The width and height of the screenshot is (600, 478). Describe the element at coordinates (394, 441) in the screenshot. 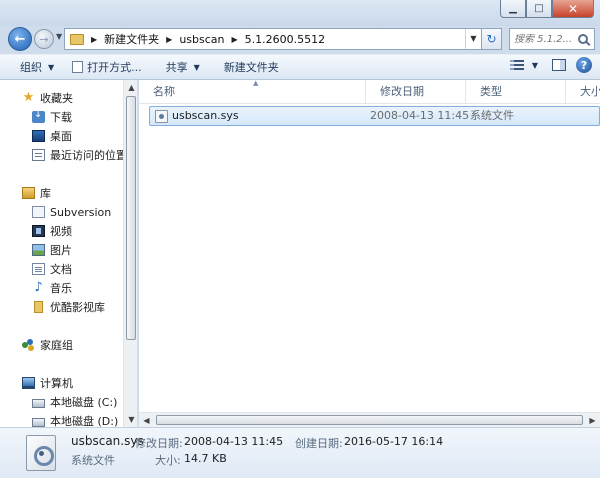

I see `details-created-value: 2016-05-17 16:14` at that location.